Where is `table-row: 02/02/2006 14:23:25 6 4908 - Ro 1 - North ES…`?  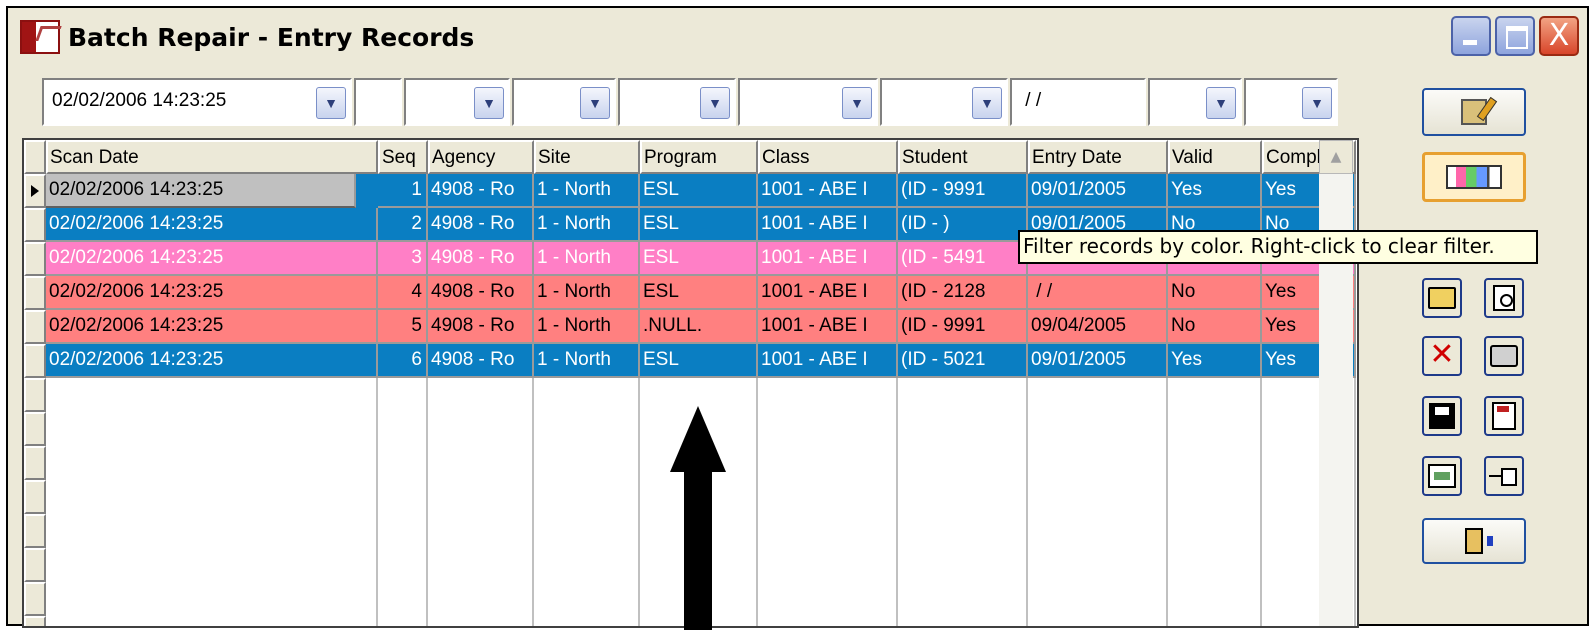
table-row: 02/02/2006 14:23:25 6 4908 - Ro 1 - North ES… is located at coordinates (701, 361).